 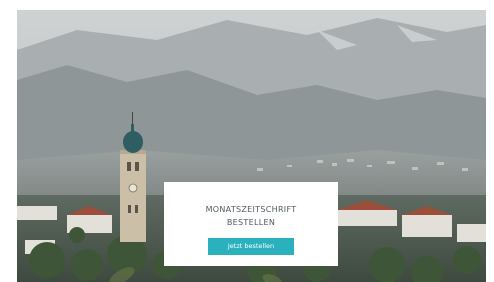 What do you see at coordinates (251, 209) in the screenshot?
I see `card-title-line1: MONATSZEITSCHRIFT` at bounding box center [251, 209].